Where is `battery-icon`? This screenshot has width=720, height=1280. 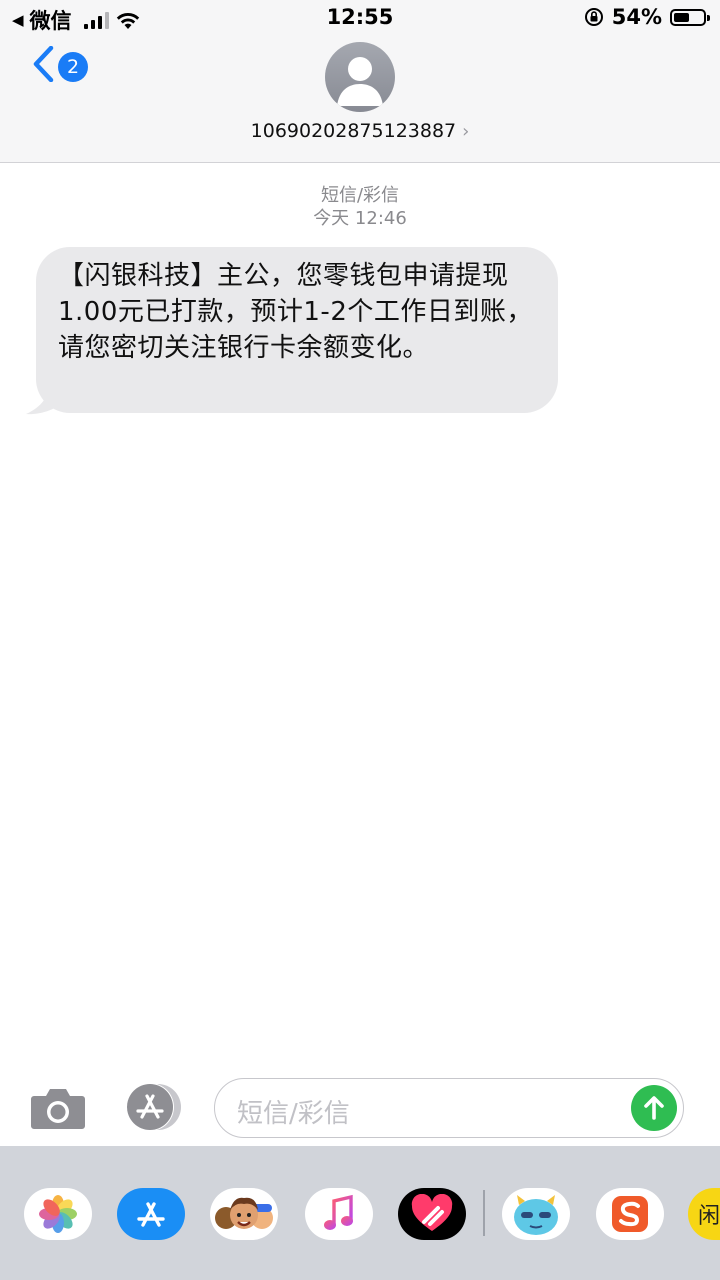
battery-icon is located at coordinates (690, 17).